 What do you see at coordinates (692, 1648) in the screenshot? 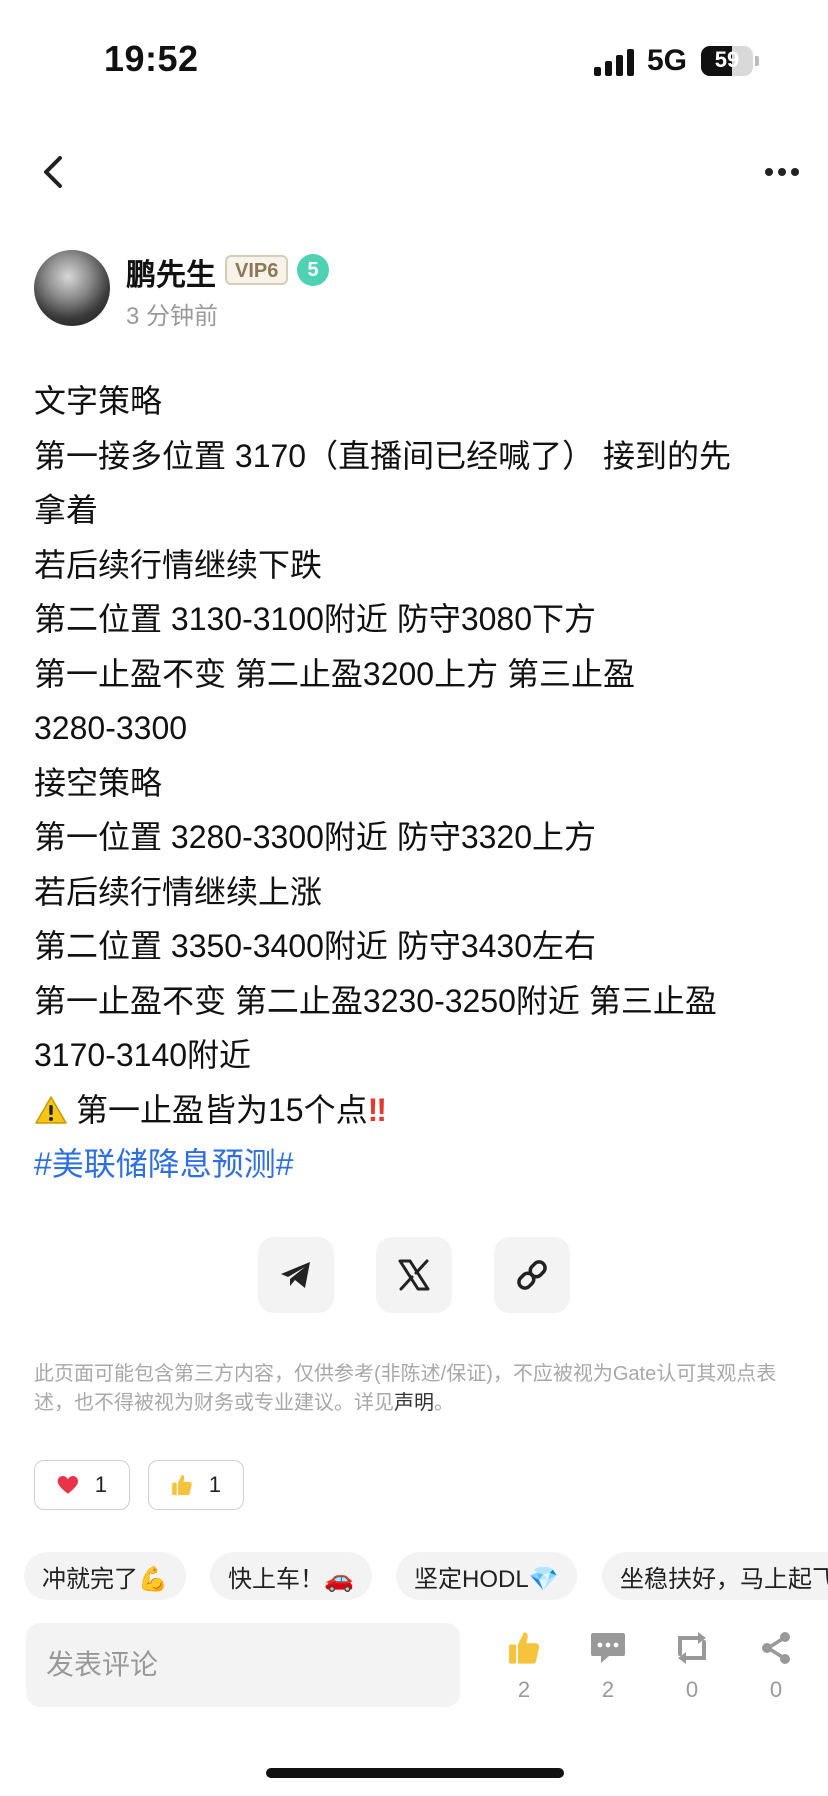
I see `repost-icon` at bounding box center [692, 1648].